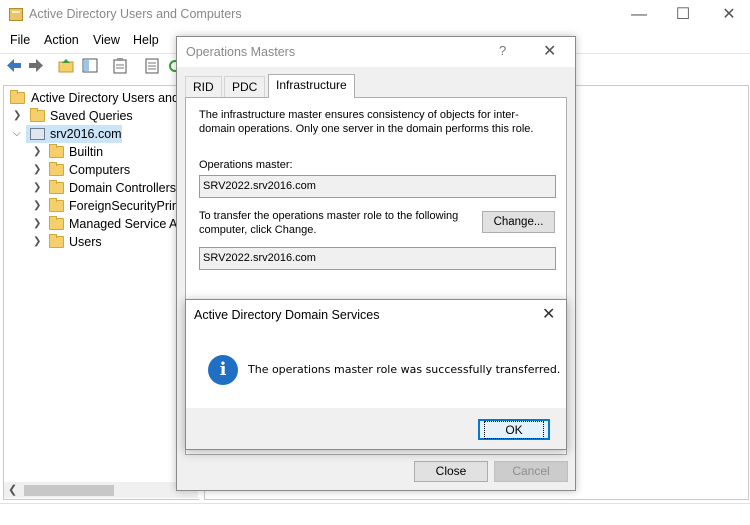  I want to click on ops-master-field: SRV2022.srv2016.com, so click(377, 186).